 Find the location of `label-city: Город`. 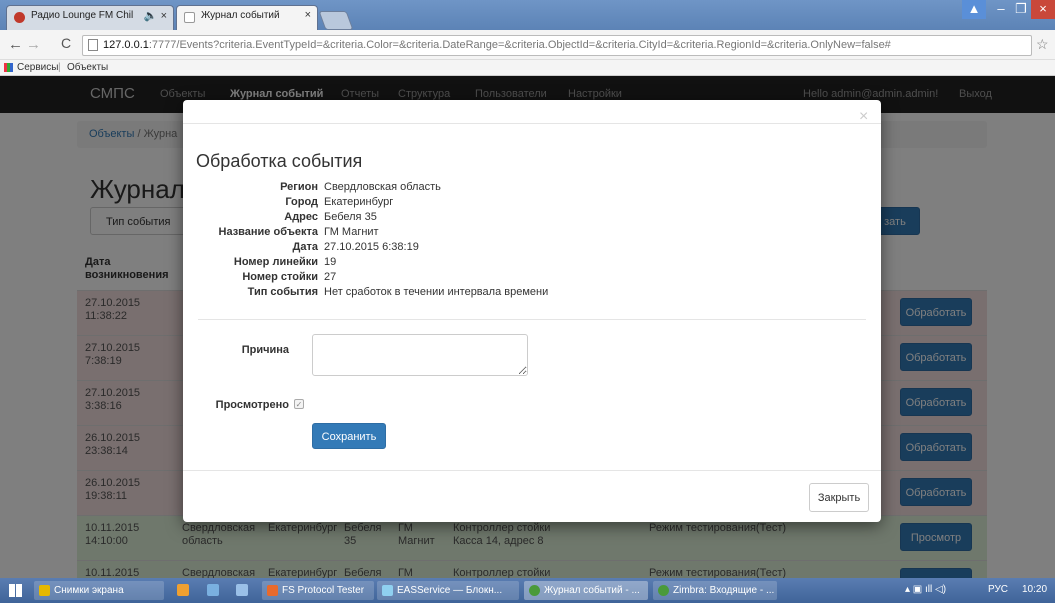

label-city: Город is located at coordinates (301, 202).